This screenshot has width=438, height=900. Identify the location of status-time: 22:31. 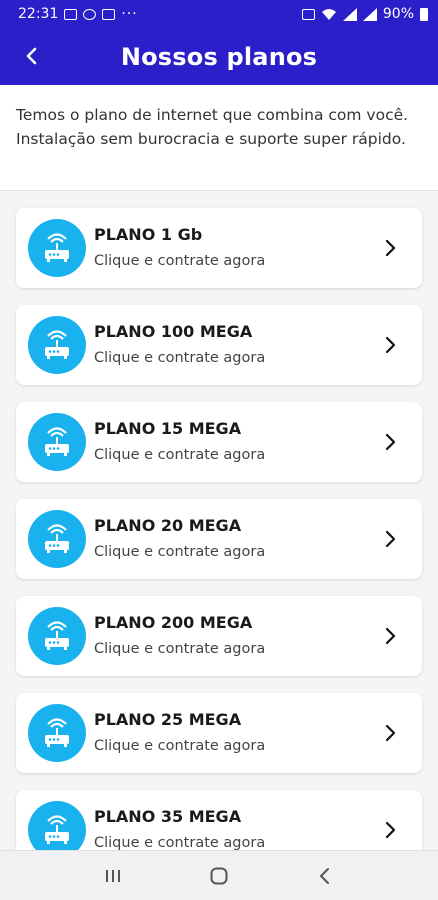
(38, 14).